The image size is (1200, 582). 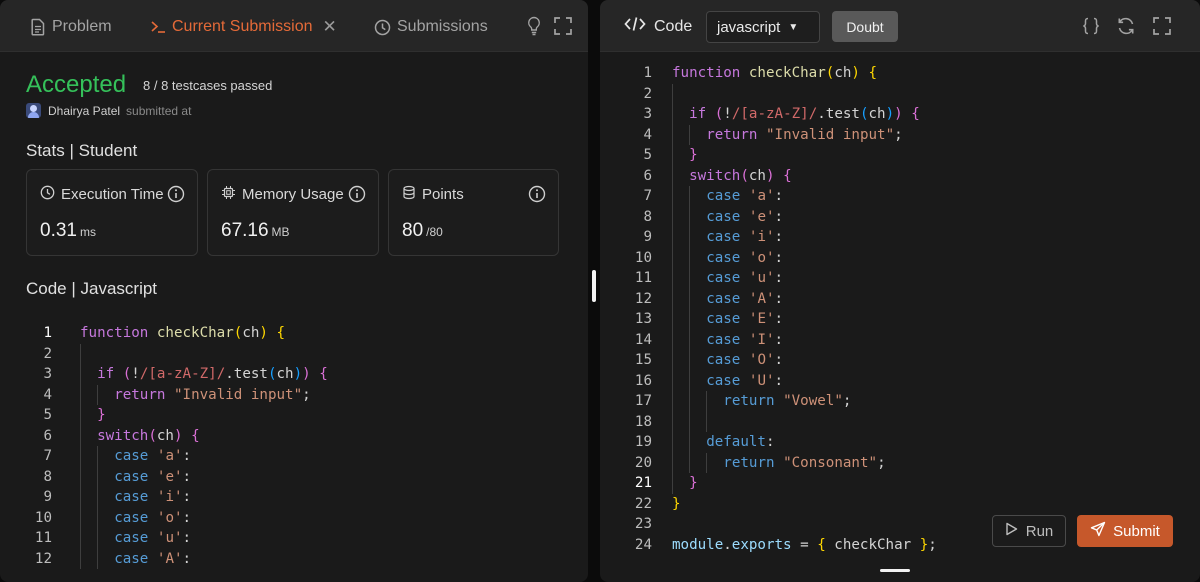 I want to click on tab-current-submission: Current Submission ✕, so click(x=243, y=27).